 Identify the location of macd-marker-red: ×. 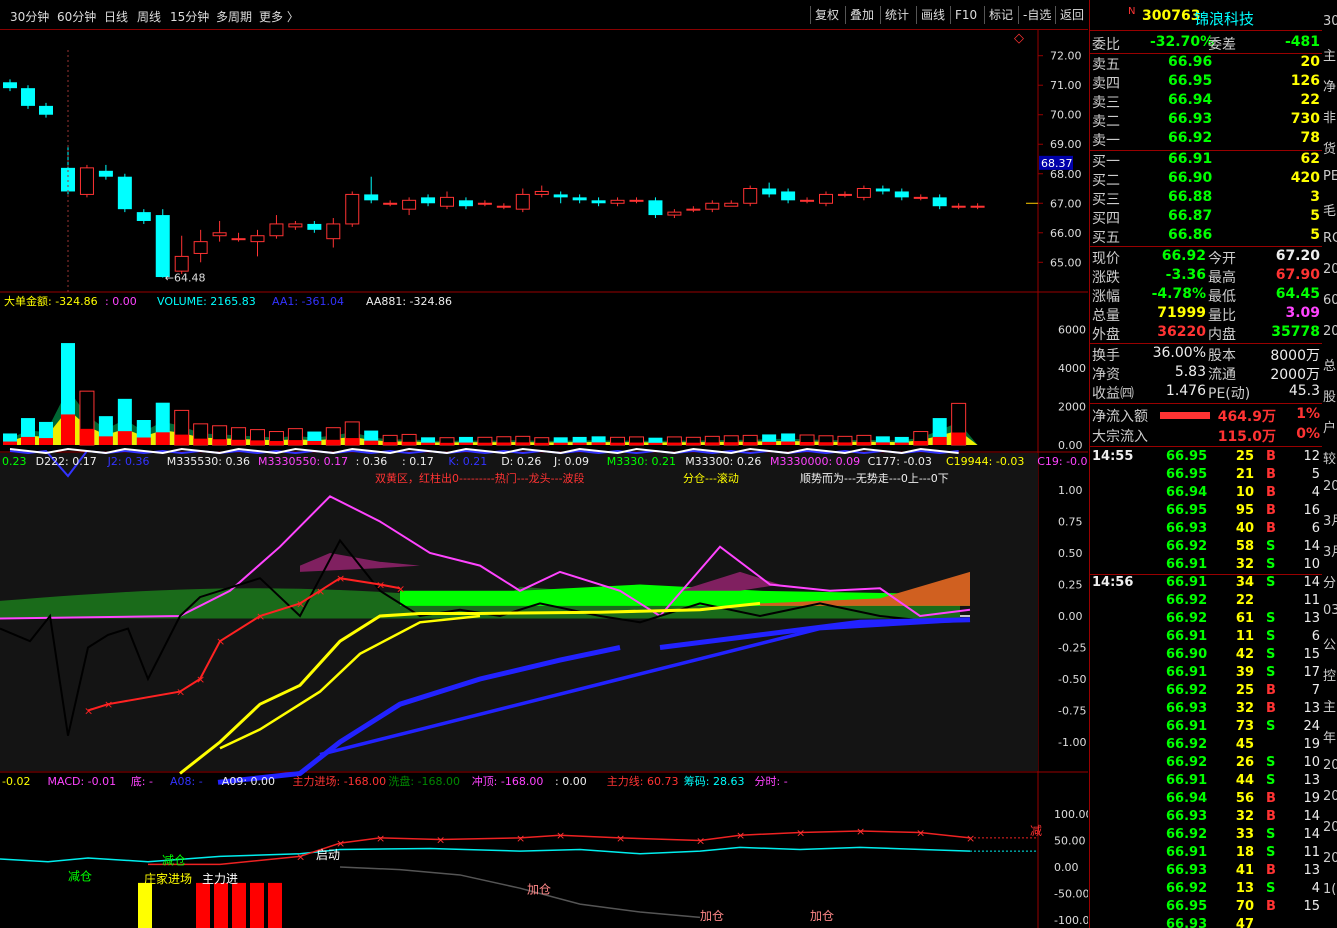
(300, 856).